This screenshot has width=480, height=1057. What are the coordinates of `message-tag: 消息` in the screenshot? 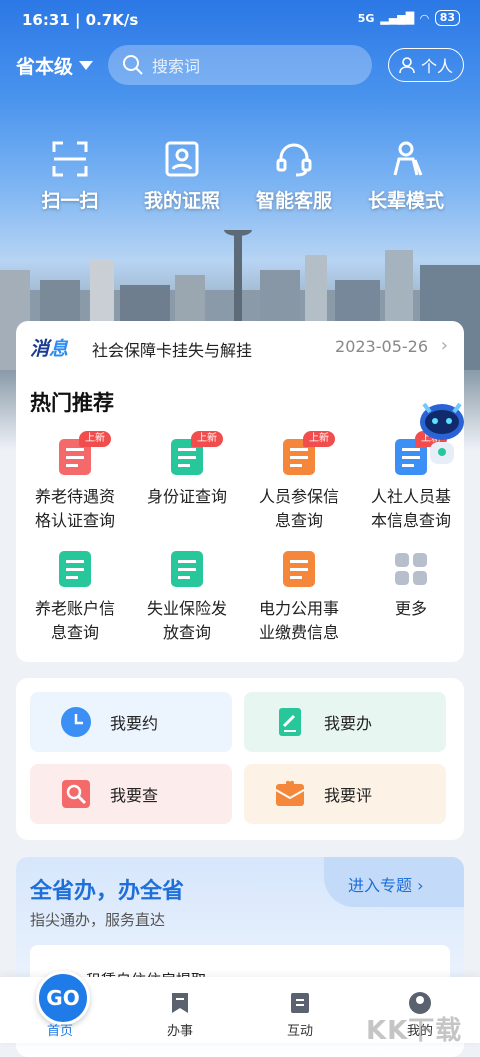 It's located at (49, 349).